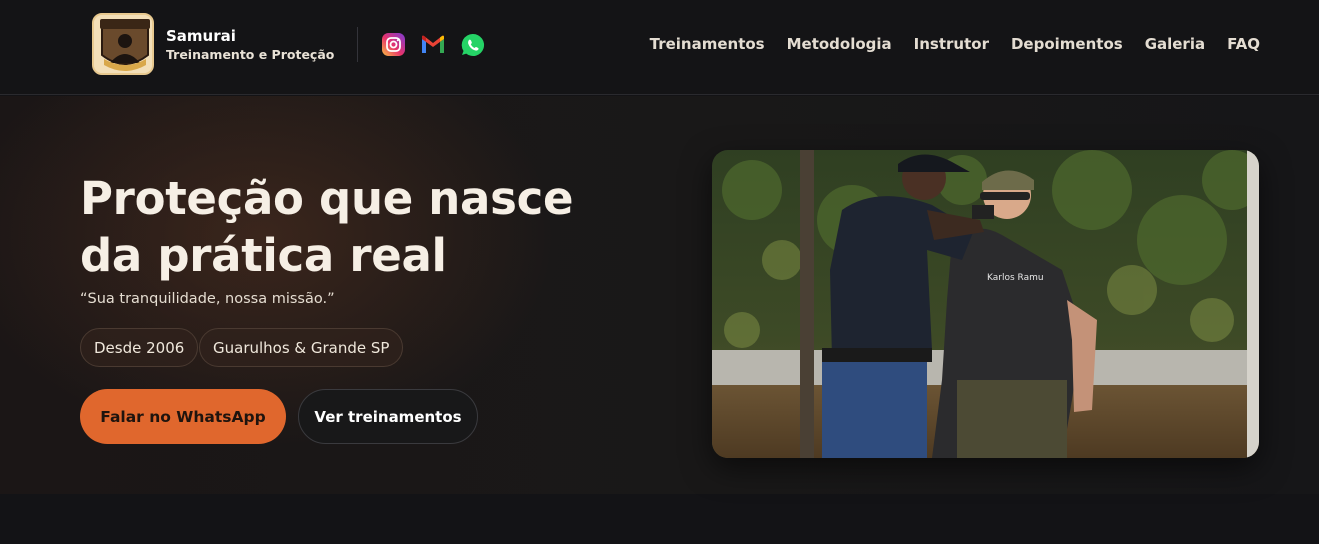  I want to click on hero-headline: Proteção que nasce da prática real, so click(327, 227).